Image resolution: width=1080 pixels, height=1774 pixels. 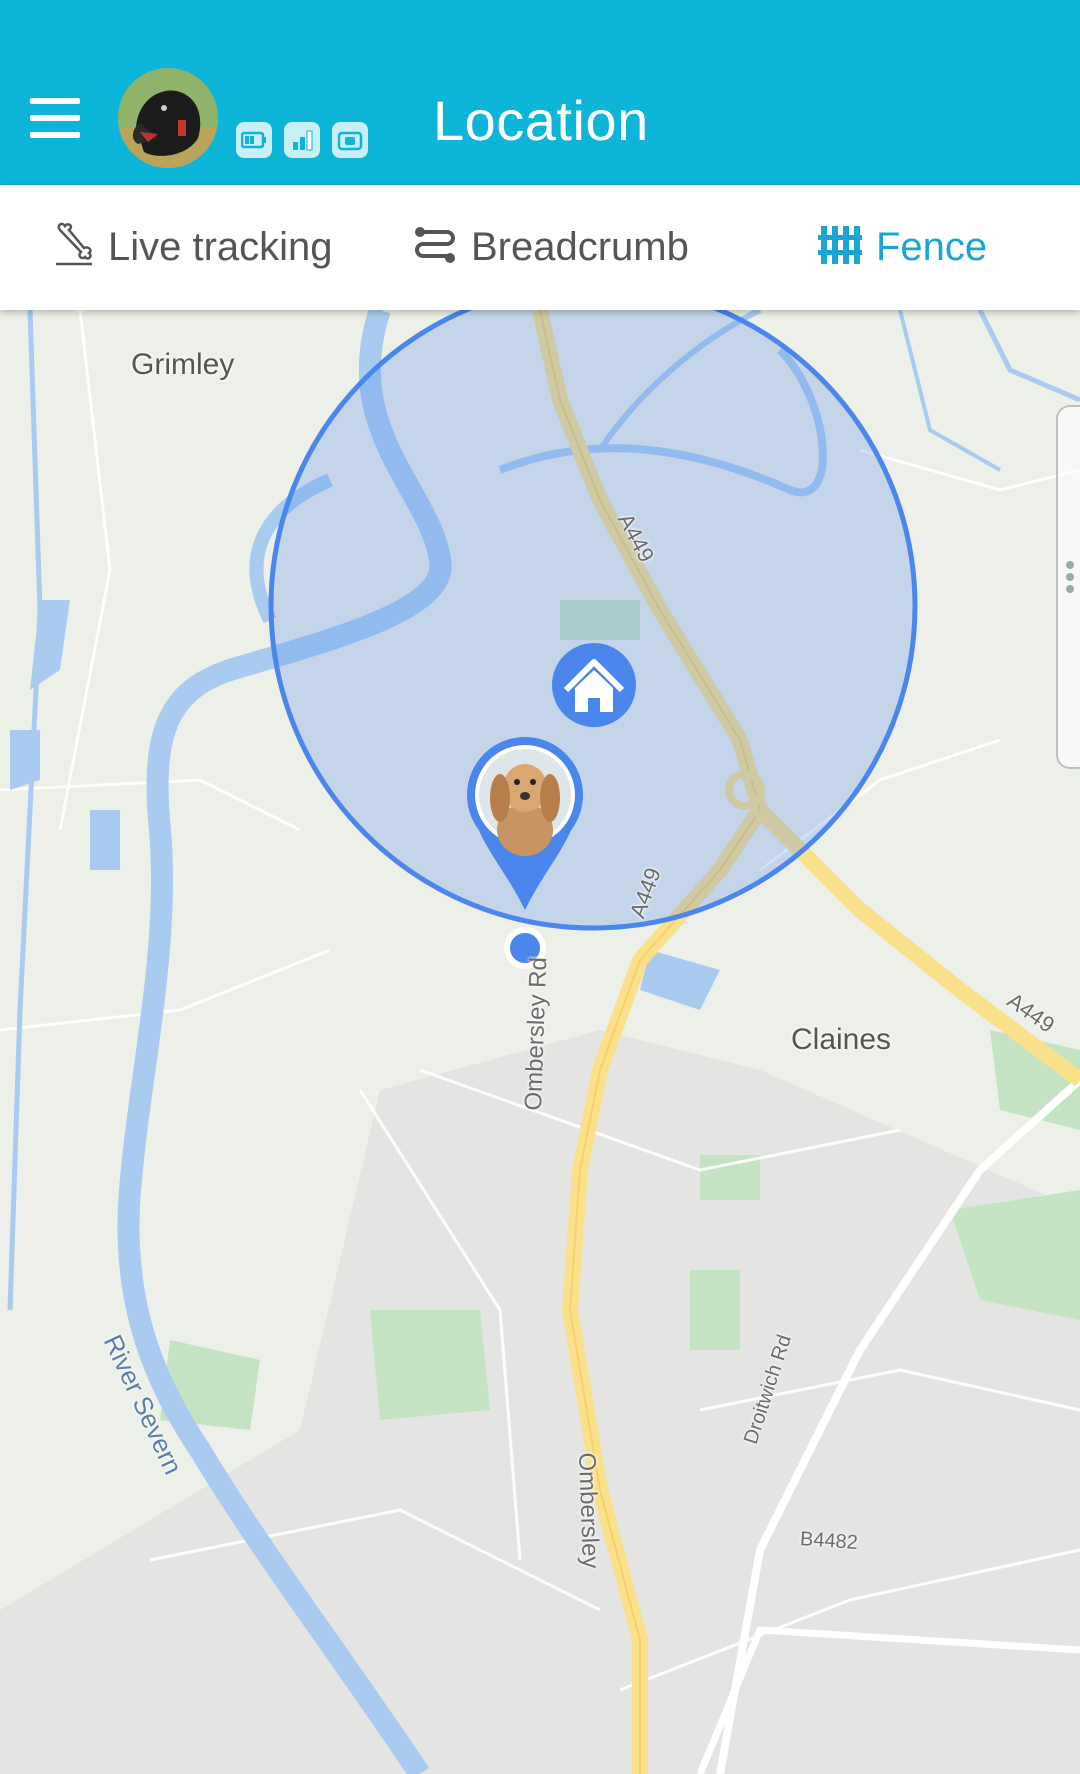 I want to click on fence-icon, so click(x=840, y=247).